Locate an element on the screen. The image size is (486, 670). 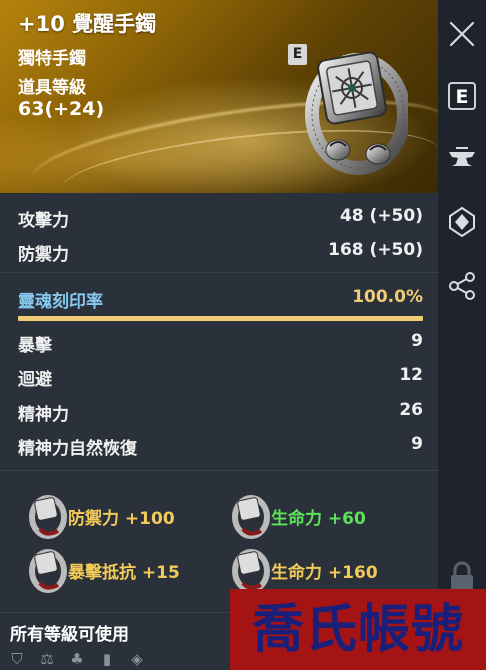
share-button is located at coordinates (462, 286).